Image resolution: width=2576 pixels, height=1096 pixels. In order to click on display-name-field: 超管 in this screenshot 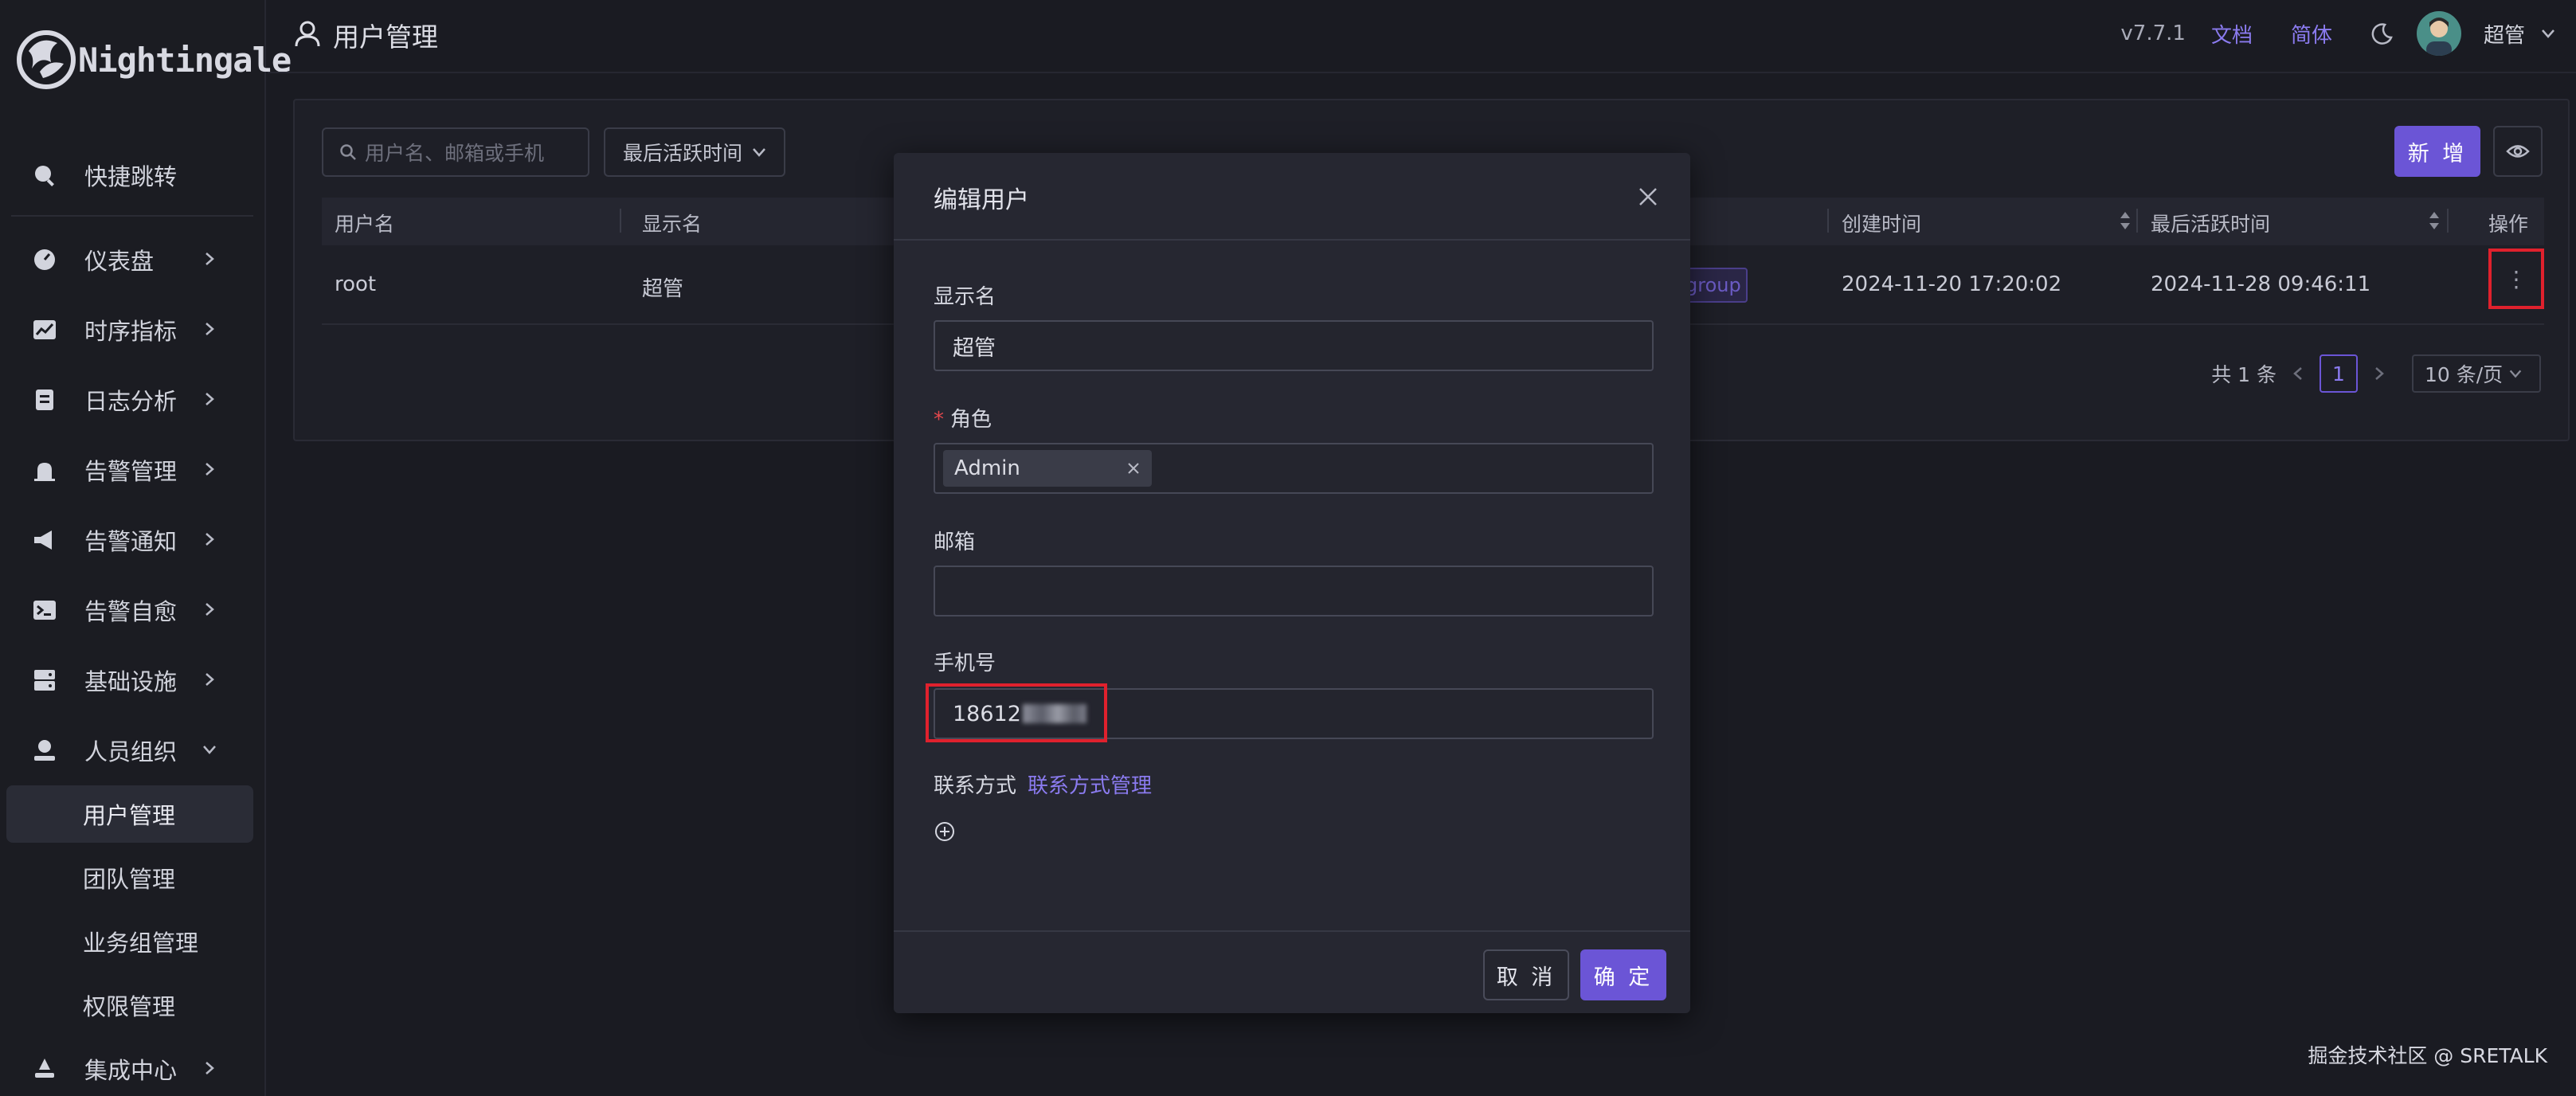, I will do `click(1294, 345)`.